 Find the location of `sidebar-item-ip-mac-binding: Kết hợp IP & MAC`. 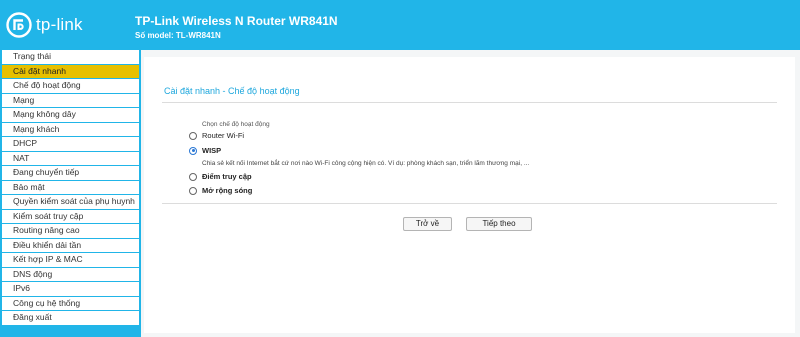

sidebar-item-ip-mac-binding: Kết hợp IP & MAC is located at coordinates (70, 260).